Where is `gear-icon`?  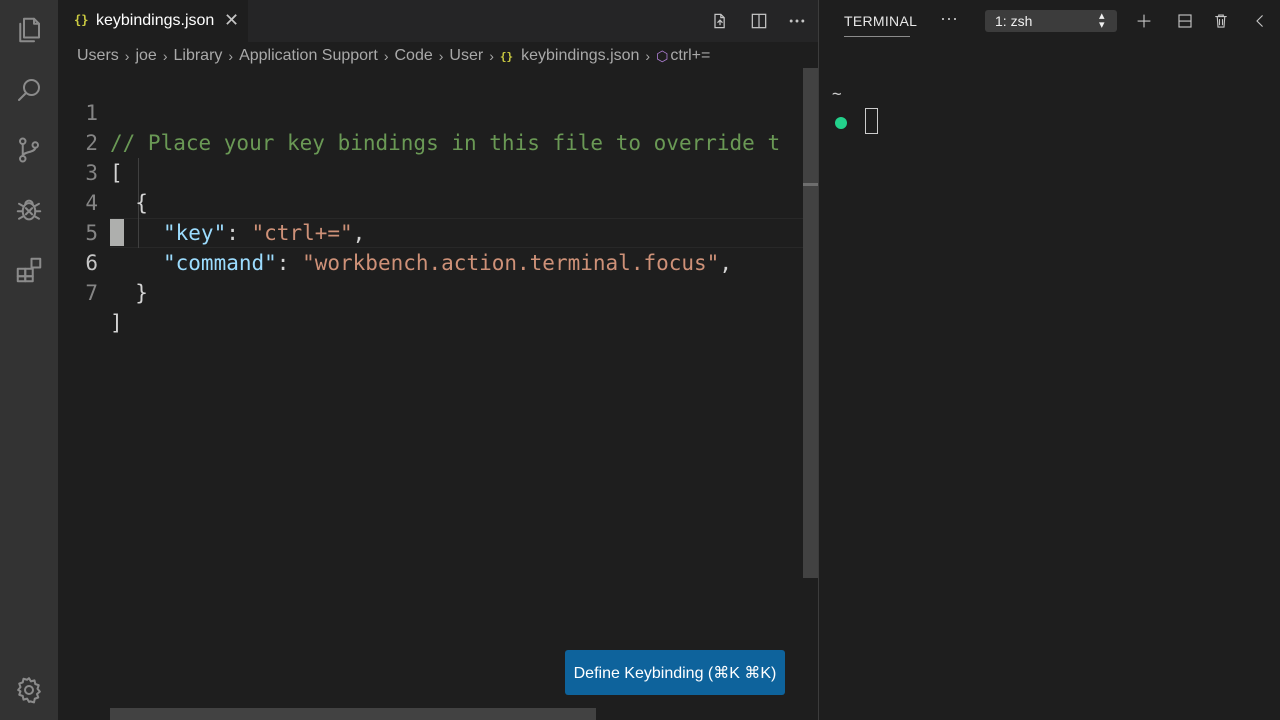
gear-icon is located at coordinates (29, 690).